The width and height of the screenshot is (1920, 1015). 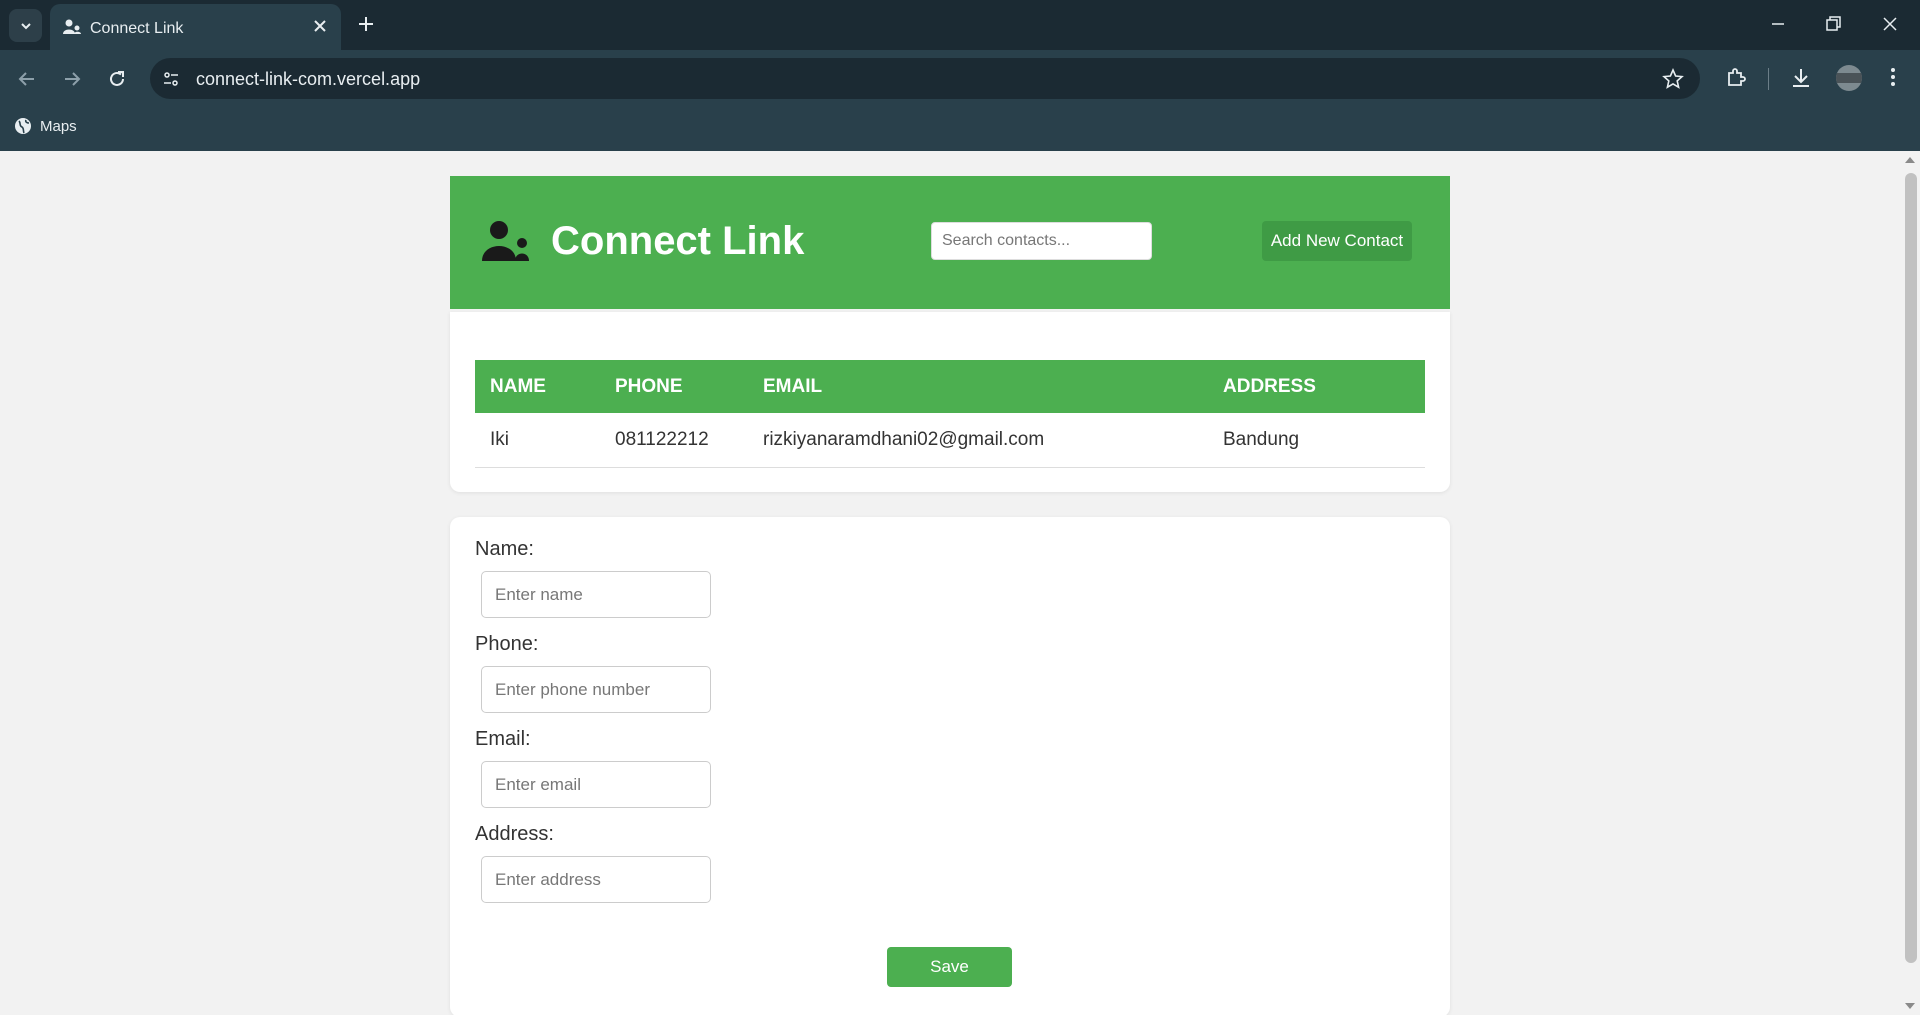 What do you see at coordinates (366, 24) in the screenshot?
I see `new-tab-icon` at bounding box center [366, 24].